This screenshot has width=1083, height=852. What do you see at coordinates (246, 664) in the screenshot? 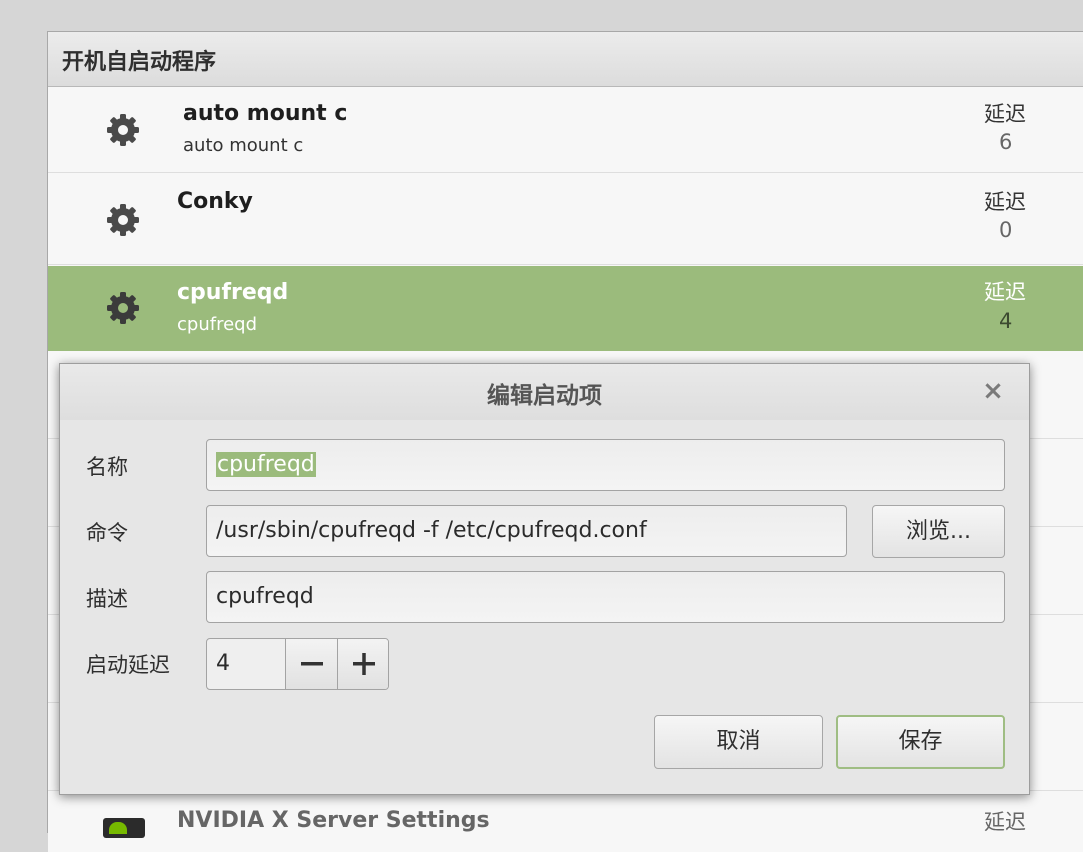
I see `delay-input: 4` at bounding box center [246, 664].